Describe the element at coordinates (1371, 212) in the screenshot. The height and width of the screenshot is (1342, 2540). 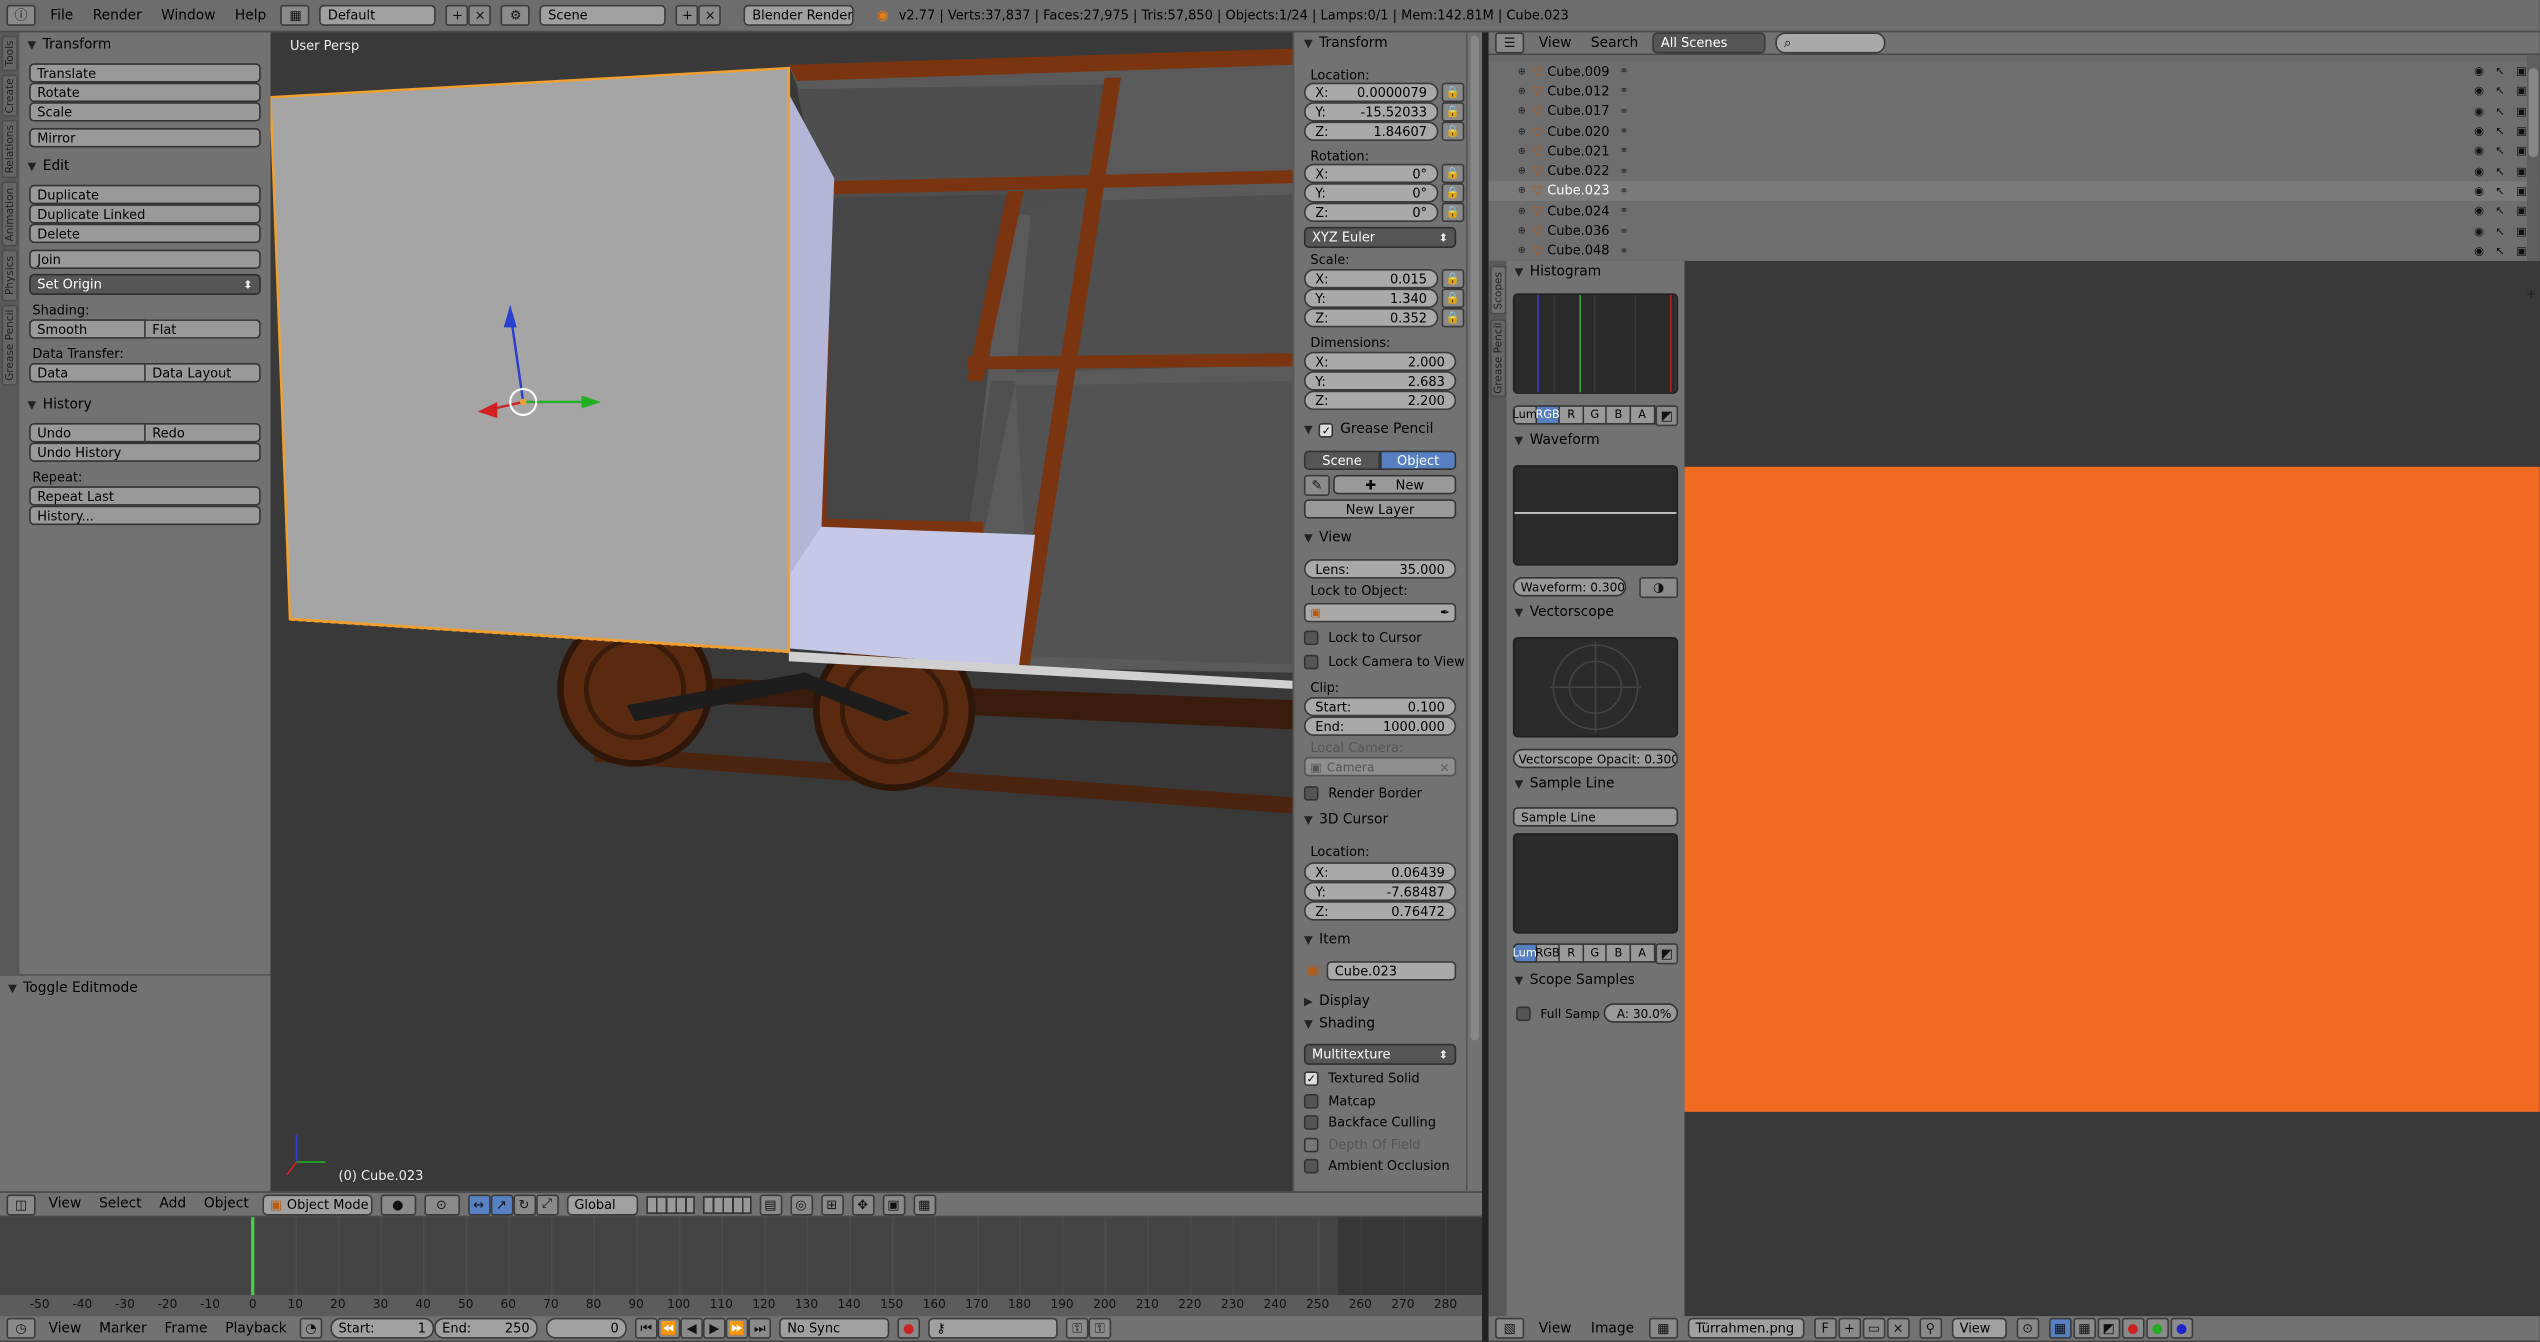
I see `rotation-z-field: Z: 0°` at that location.